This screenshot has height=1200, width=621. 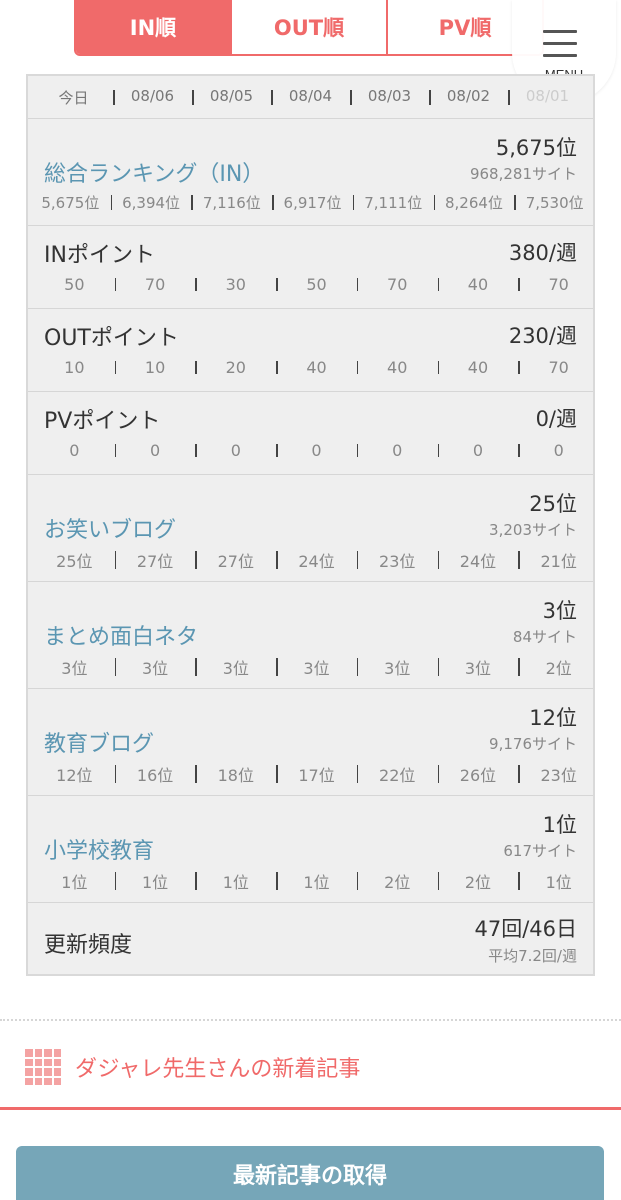 I want to click on history-cell: 30, so click(x=235, y=284).